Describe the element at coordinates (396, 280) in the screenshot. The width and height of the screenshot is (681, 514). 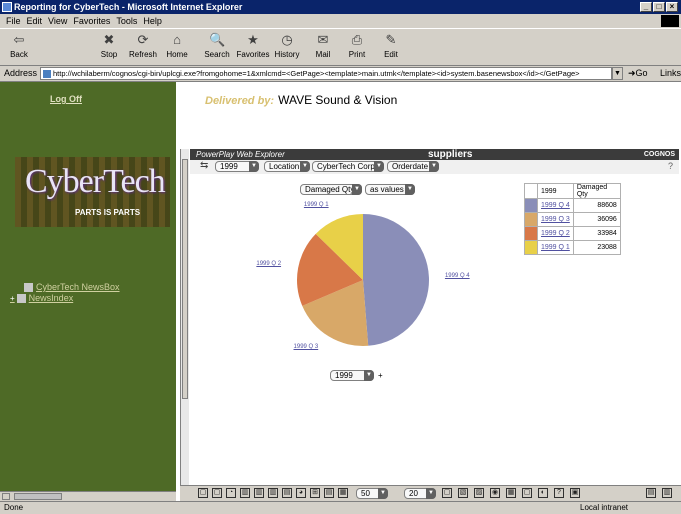
I see `pie-slice` at that location.